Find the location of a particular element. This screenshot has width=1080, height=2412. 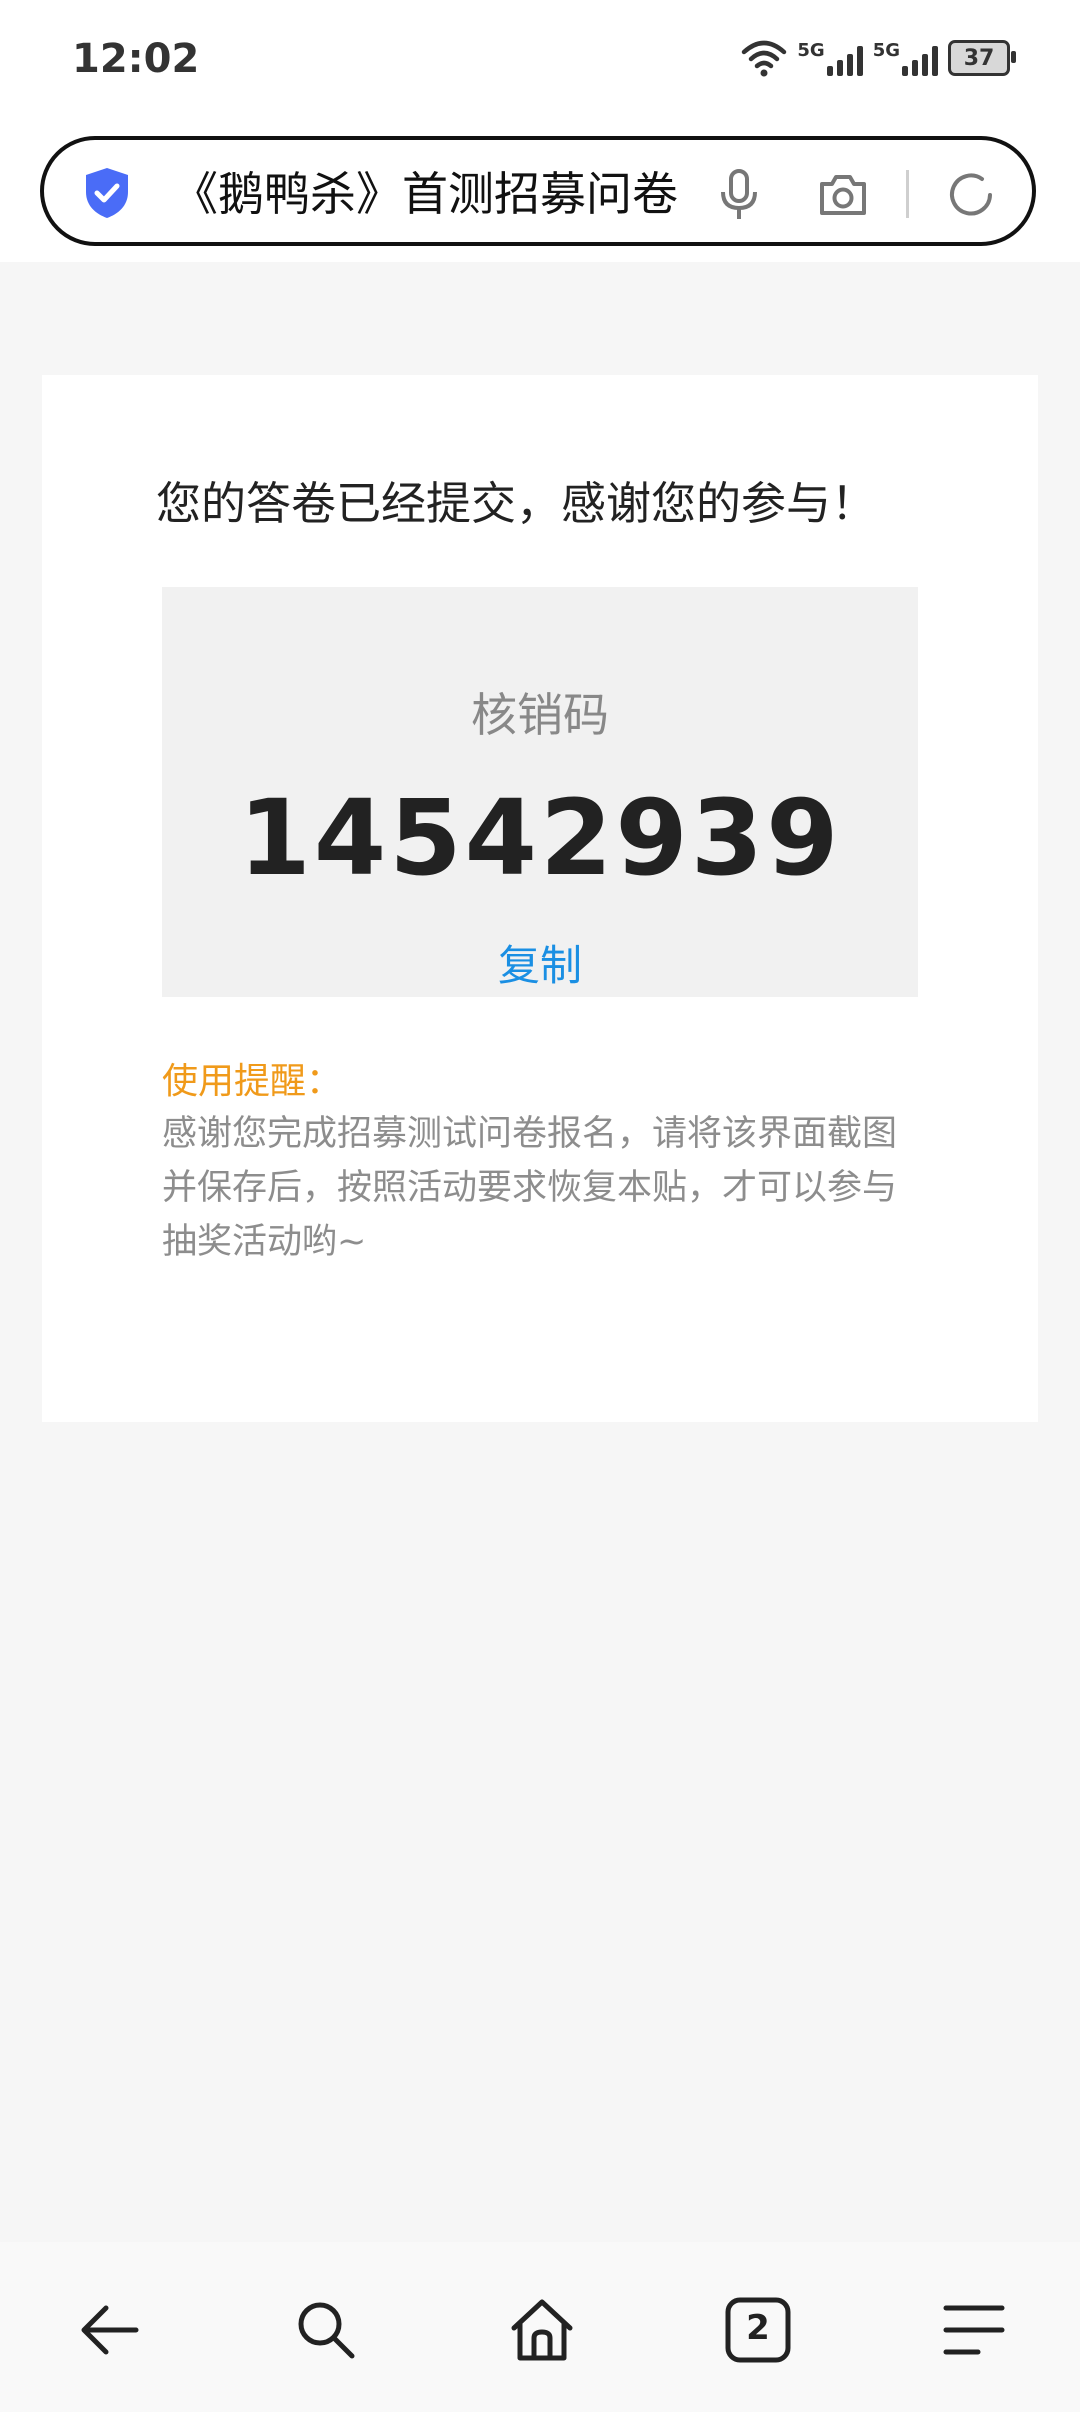

status-icons: 5G 5G 37 is located at coordinates (878, 58).